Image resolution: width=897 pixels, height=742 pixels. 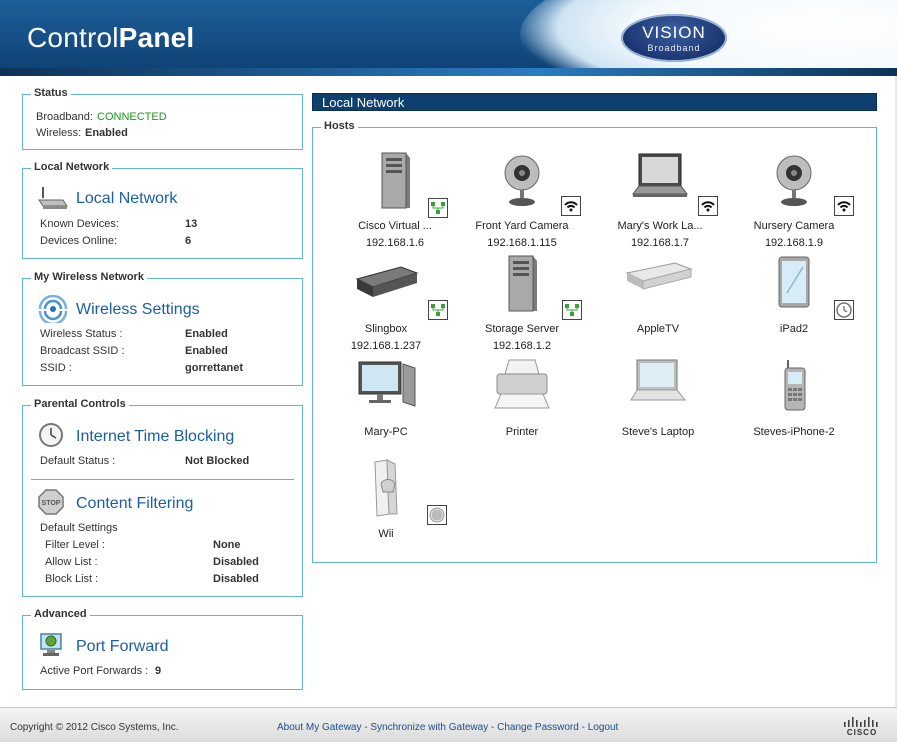 I want to click on default-status-value: Not Blocked, so click(x=217, y=461).